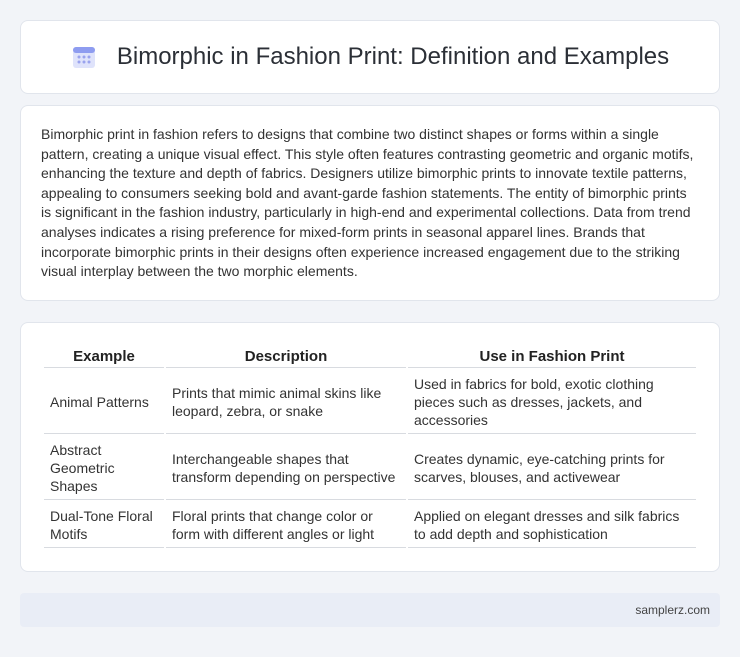  I want to click on footer-site-link: samplerz.com, so click(672, 610).